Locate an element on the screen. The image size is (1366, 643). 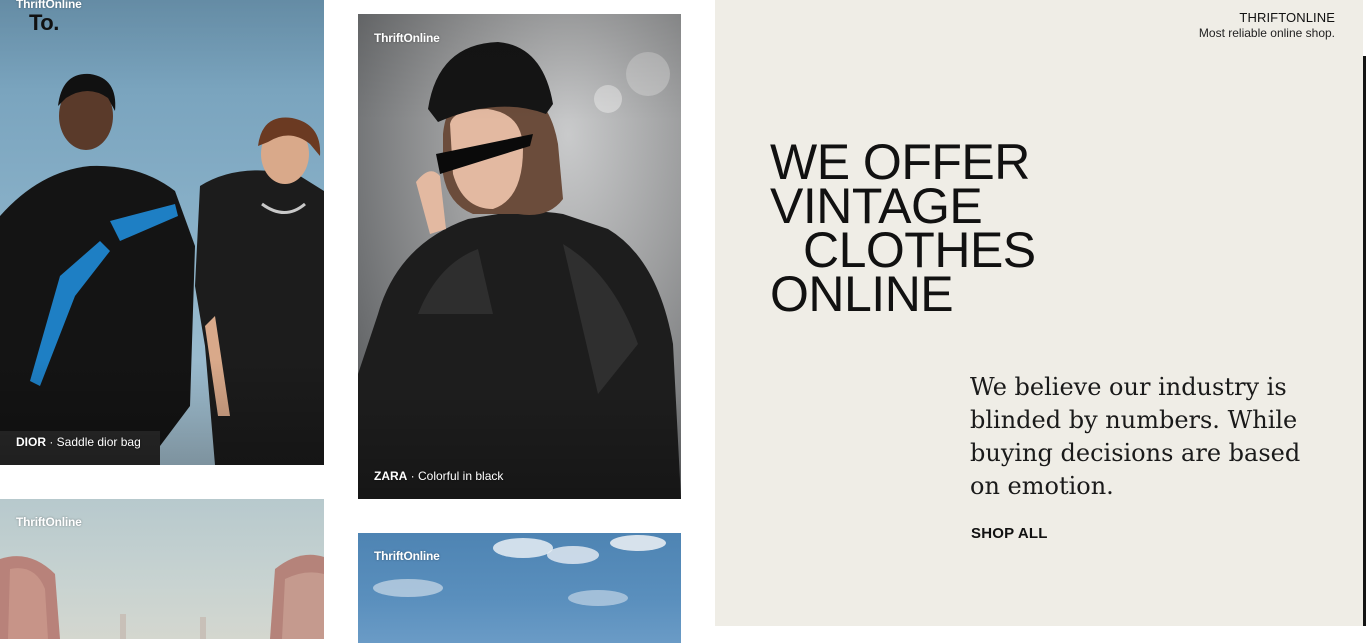
card-caption: DIOR · Saddle dior bag is located at coordinates (78, 442).